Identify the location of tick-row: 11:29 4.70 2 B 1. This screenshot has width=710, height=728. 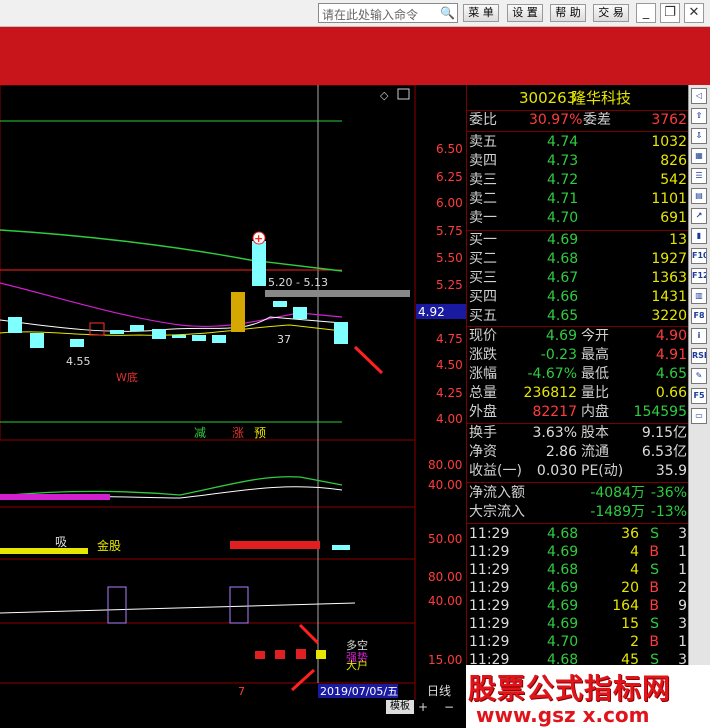
(578, 642).